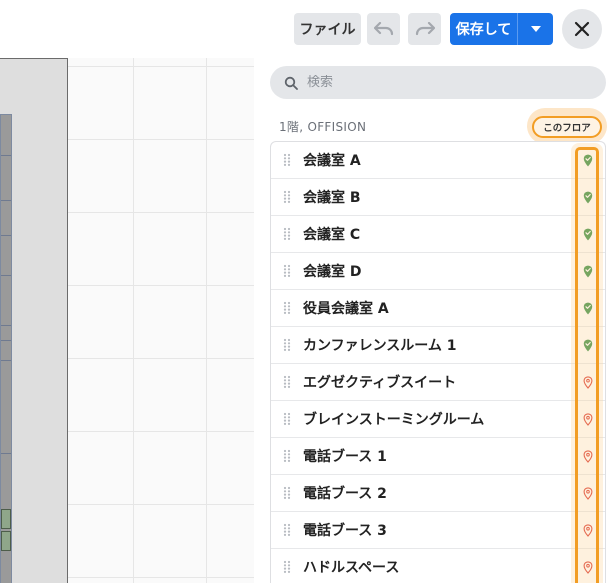  What do you see at coordinates (483, 29) in the screenshot?
I see `save-button: 保存して` at bounding box center [483, 29].